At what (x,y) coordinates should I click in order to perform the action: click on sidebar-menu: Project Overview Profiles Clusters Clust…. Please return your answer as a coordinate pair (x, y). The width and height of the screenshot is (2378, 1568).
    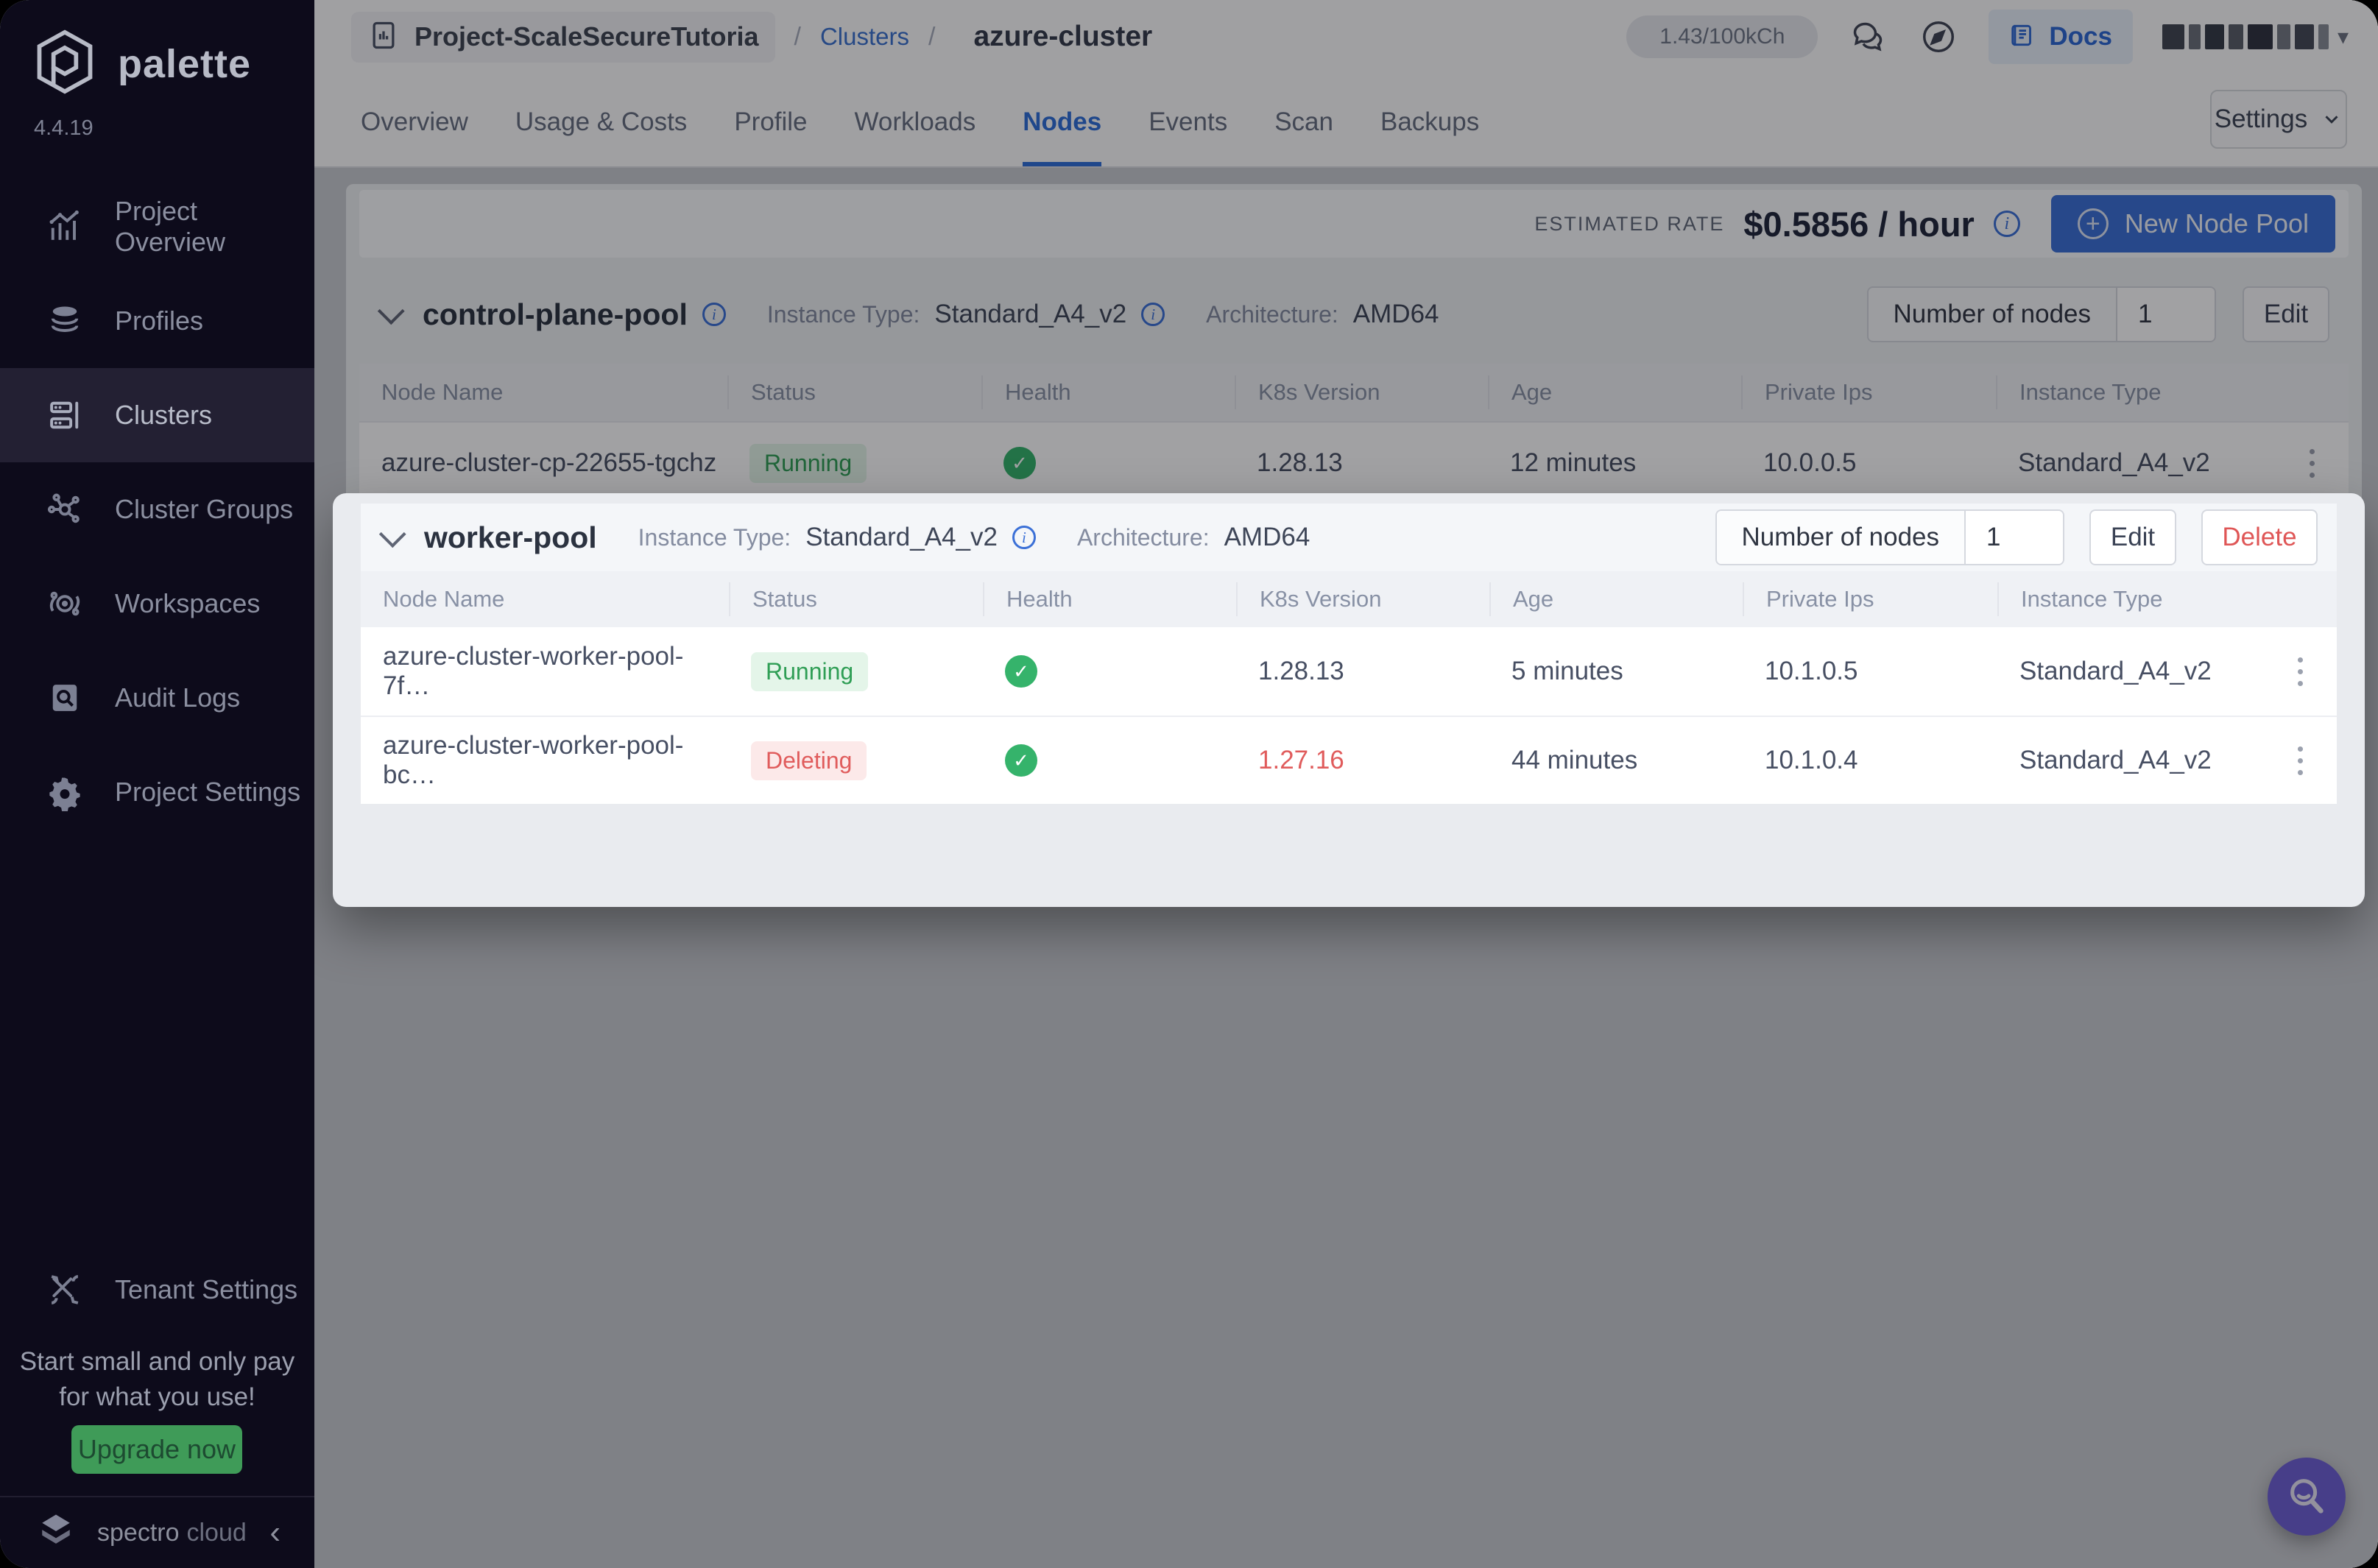
    Looking at the image, I should click on (157, 510).